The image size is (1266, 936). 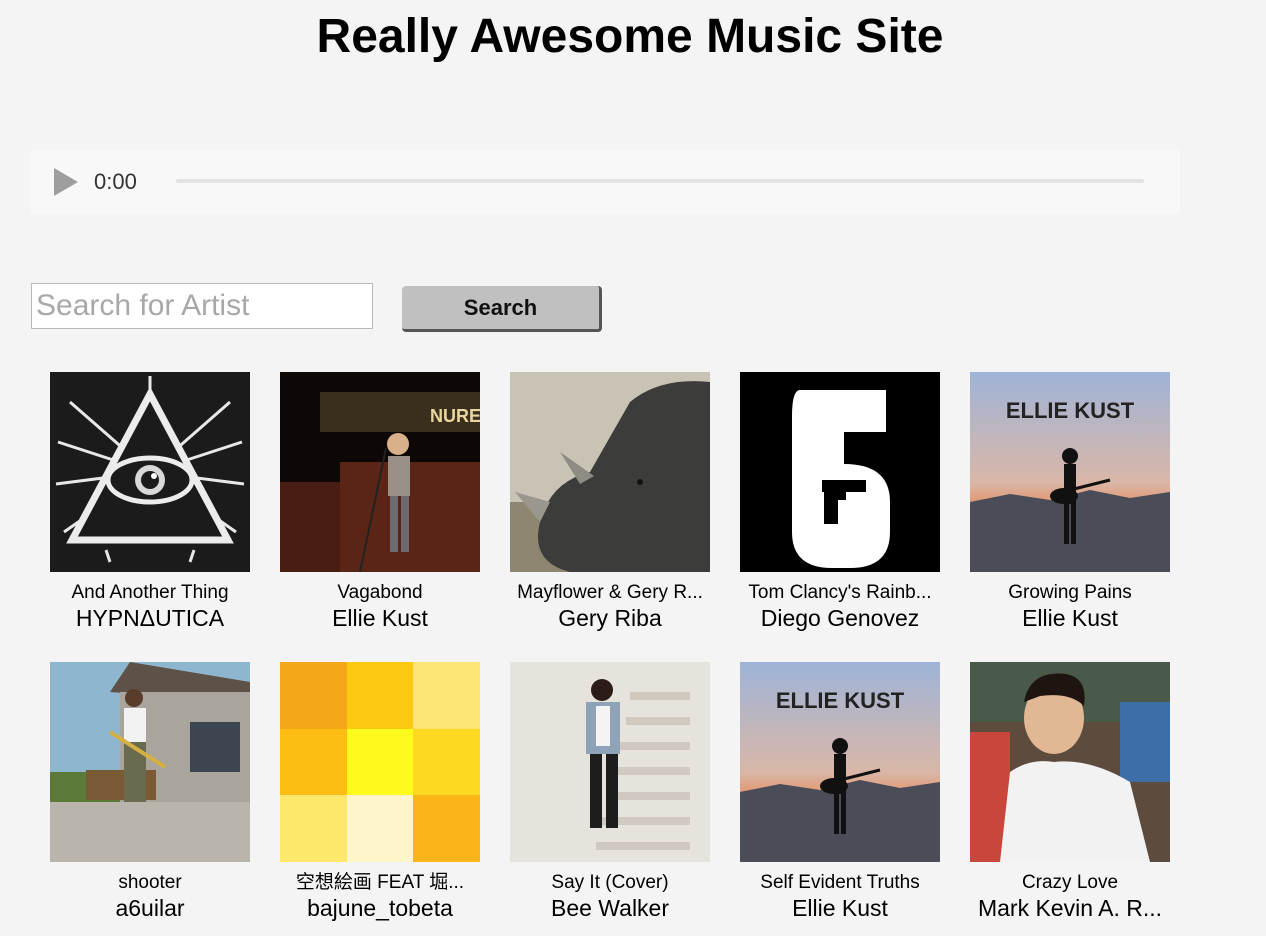 What do you see at coordinates (1070, 882) in the screenshot?
I see `track-title: Crazy Love` at bounding box center [1070, 882].